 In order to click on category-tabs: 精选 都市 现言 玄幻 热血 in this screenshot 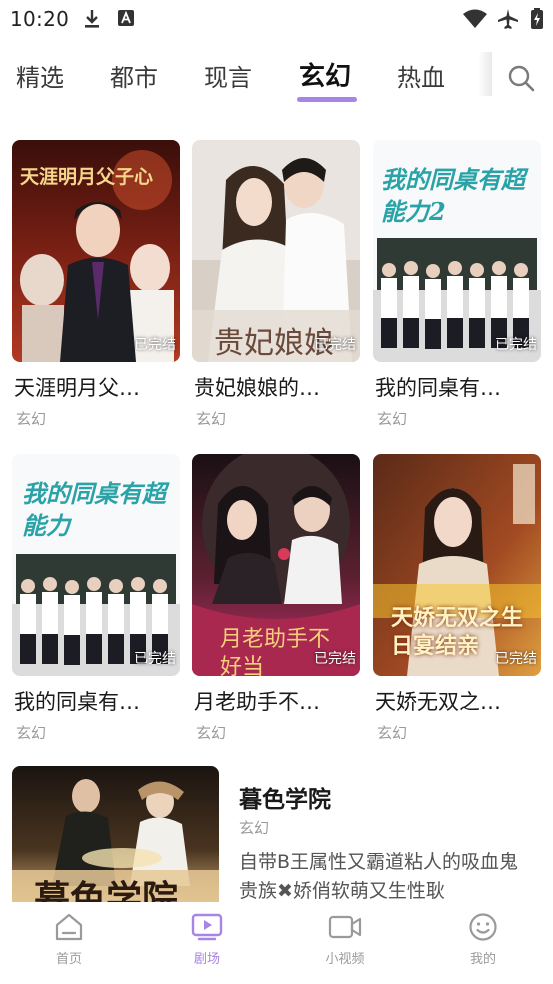, I will do `click(276, 77)`.